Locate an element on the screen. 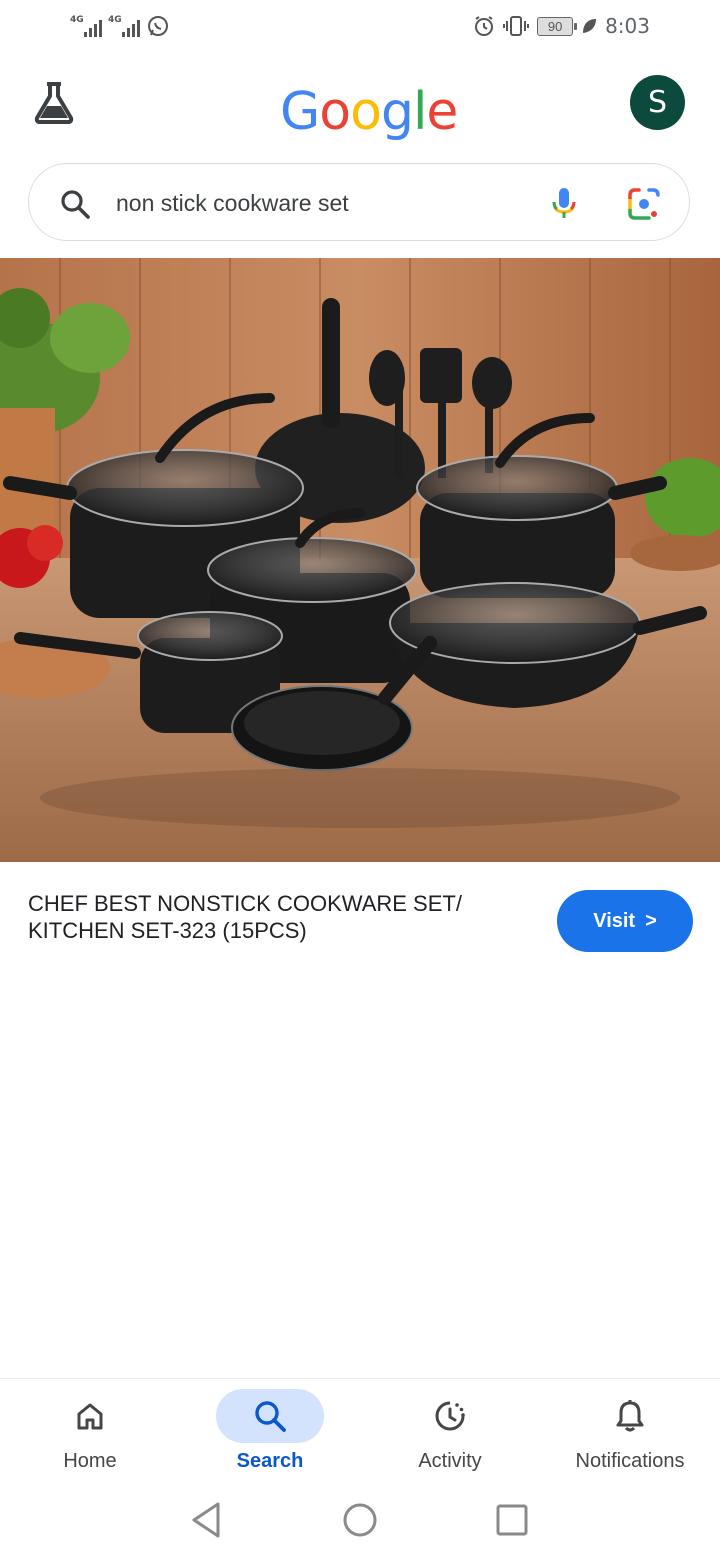 The height and width of the screenshot is (1560, 720). network-type-2: 4G is located at coordinates (115, 20).